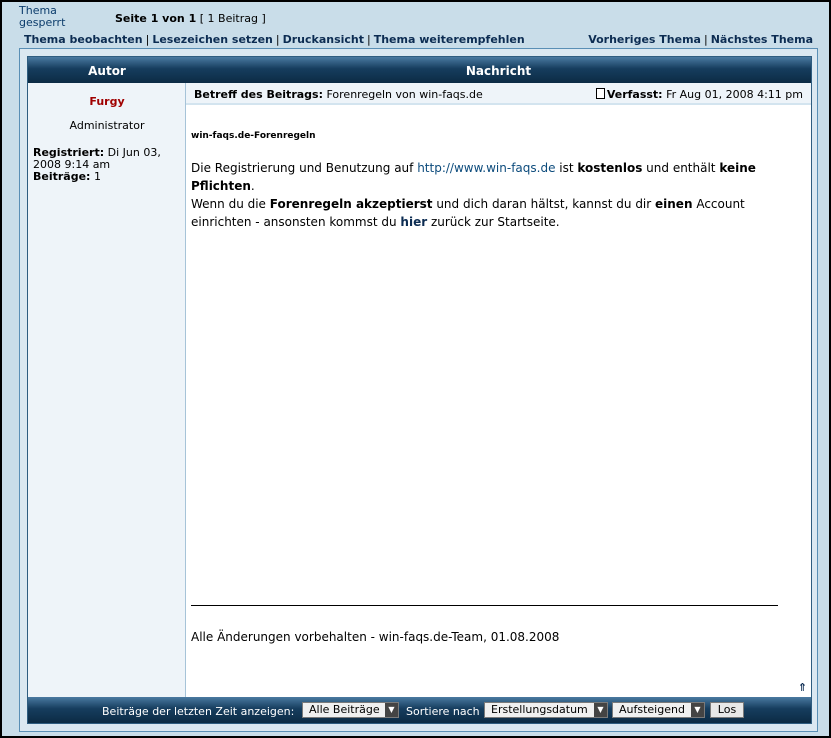 This screenshot has height=738, width=831. What do you see at coordinates (600, 93) in the screenshot?
I see `post-document-icon` at bounding box center [600, 93].